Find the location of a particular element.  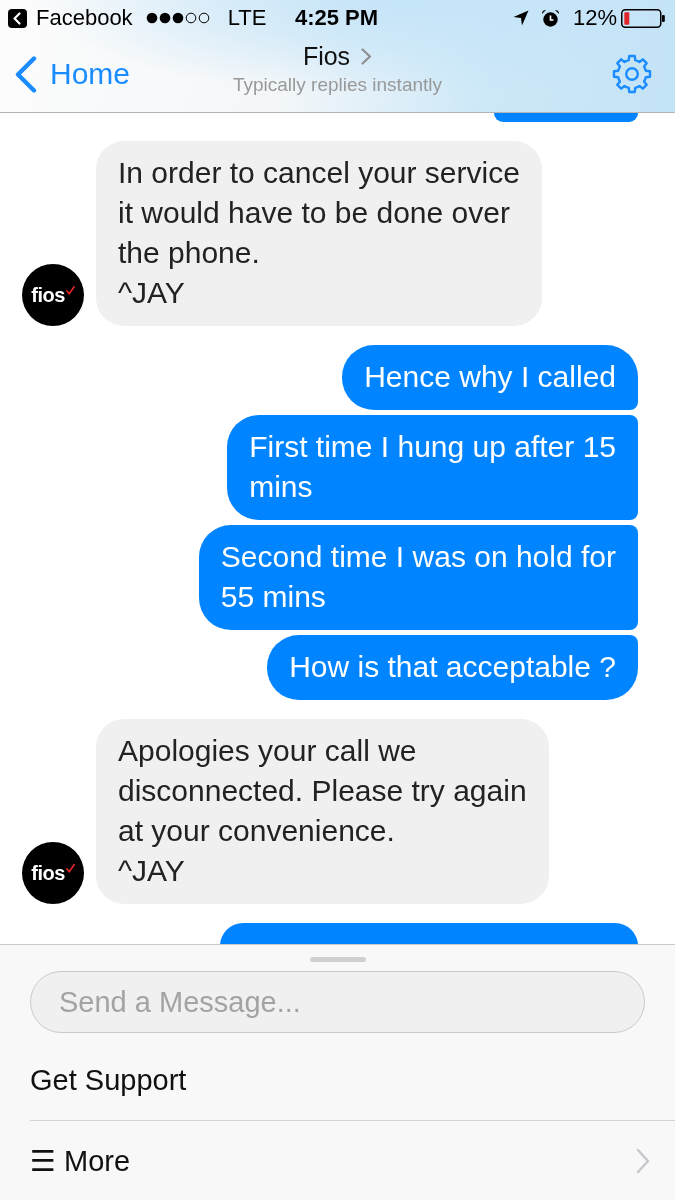

menu-item: ☰ More is located at coordinates (352, 1160).